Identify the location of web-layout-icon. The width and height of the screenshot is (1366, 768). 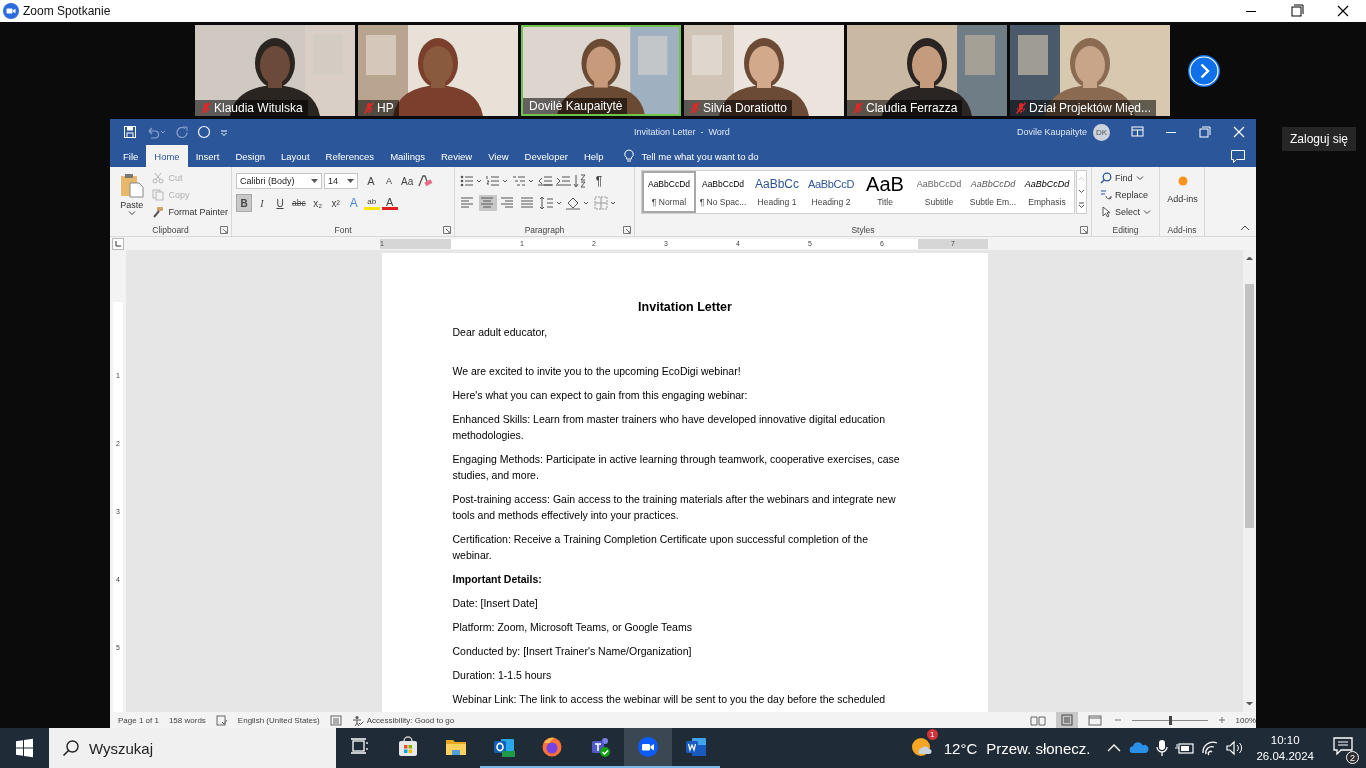
(1095, 720).